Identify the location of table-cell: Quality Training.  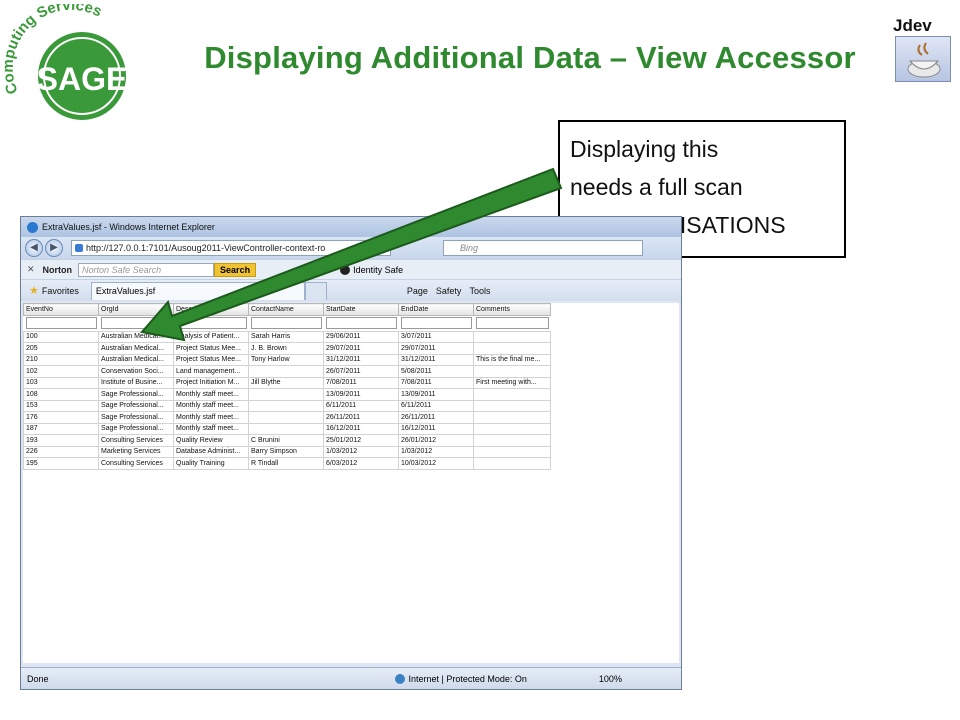
(211, 463).